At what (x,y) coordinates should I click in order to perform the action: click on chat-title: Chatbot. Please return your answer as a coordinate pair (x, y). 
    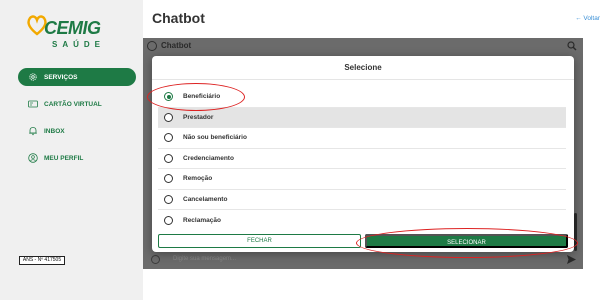
    Looking at the image, I should click on (176, 45).